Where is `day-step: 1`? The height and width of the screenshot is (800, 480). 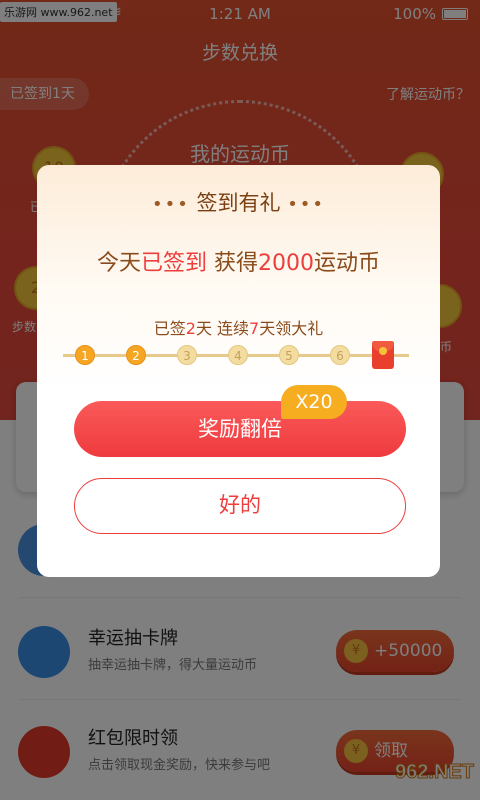 day-step: 1 is located at coordinates (85, 355).